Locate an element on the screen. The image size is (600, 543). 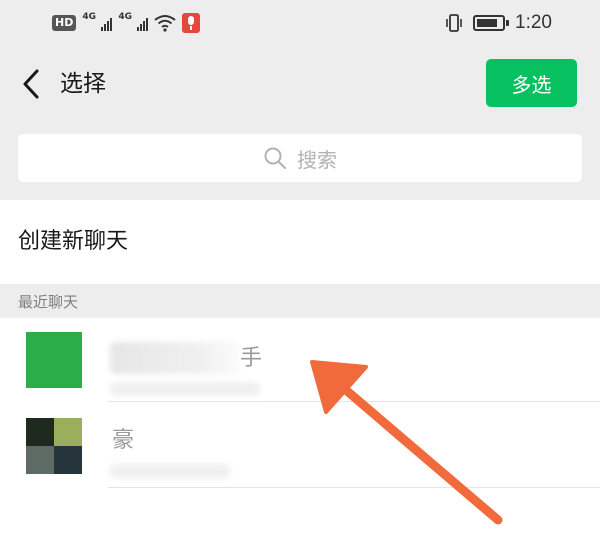
search-bar: 搜索 is located at coordinates (300, 158).